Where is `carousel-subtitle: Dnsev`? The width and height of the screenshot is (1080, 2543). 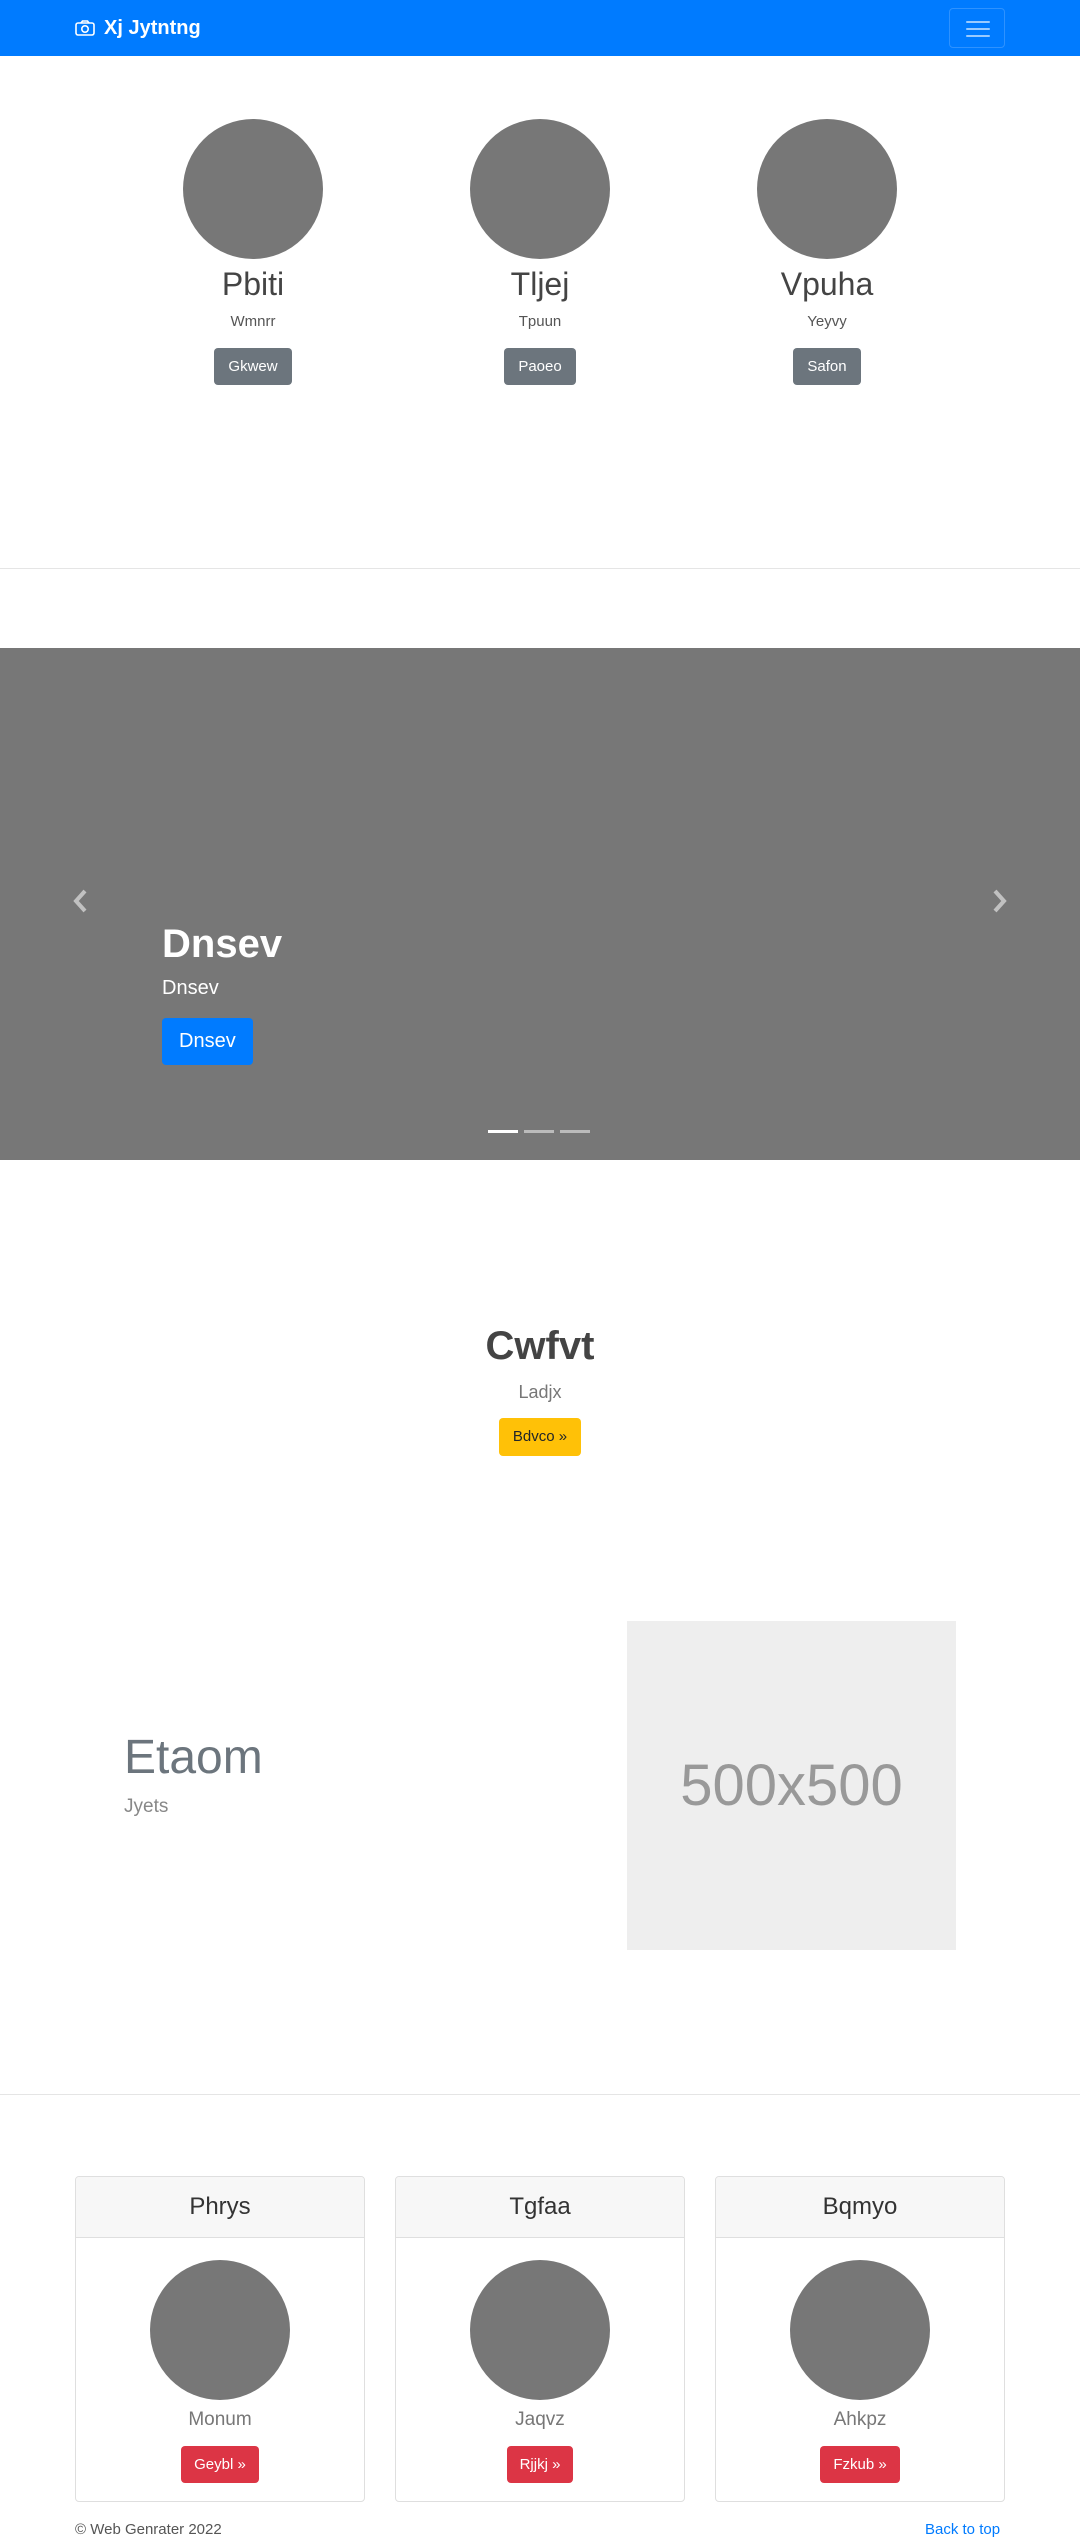 carousel-subtitle: Dnsev is located at coordinates (190, 988).